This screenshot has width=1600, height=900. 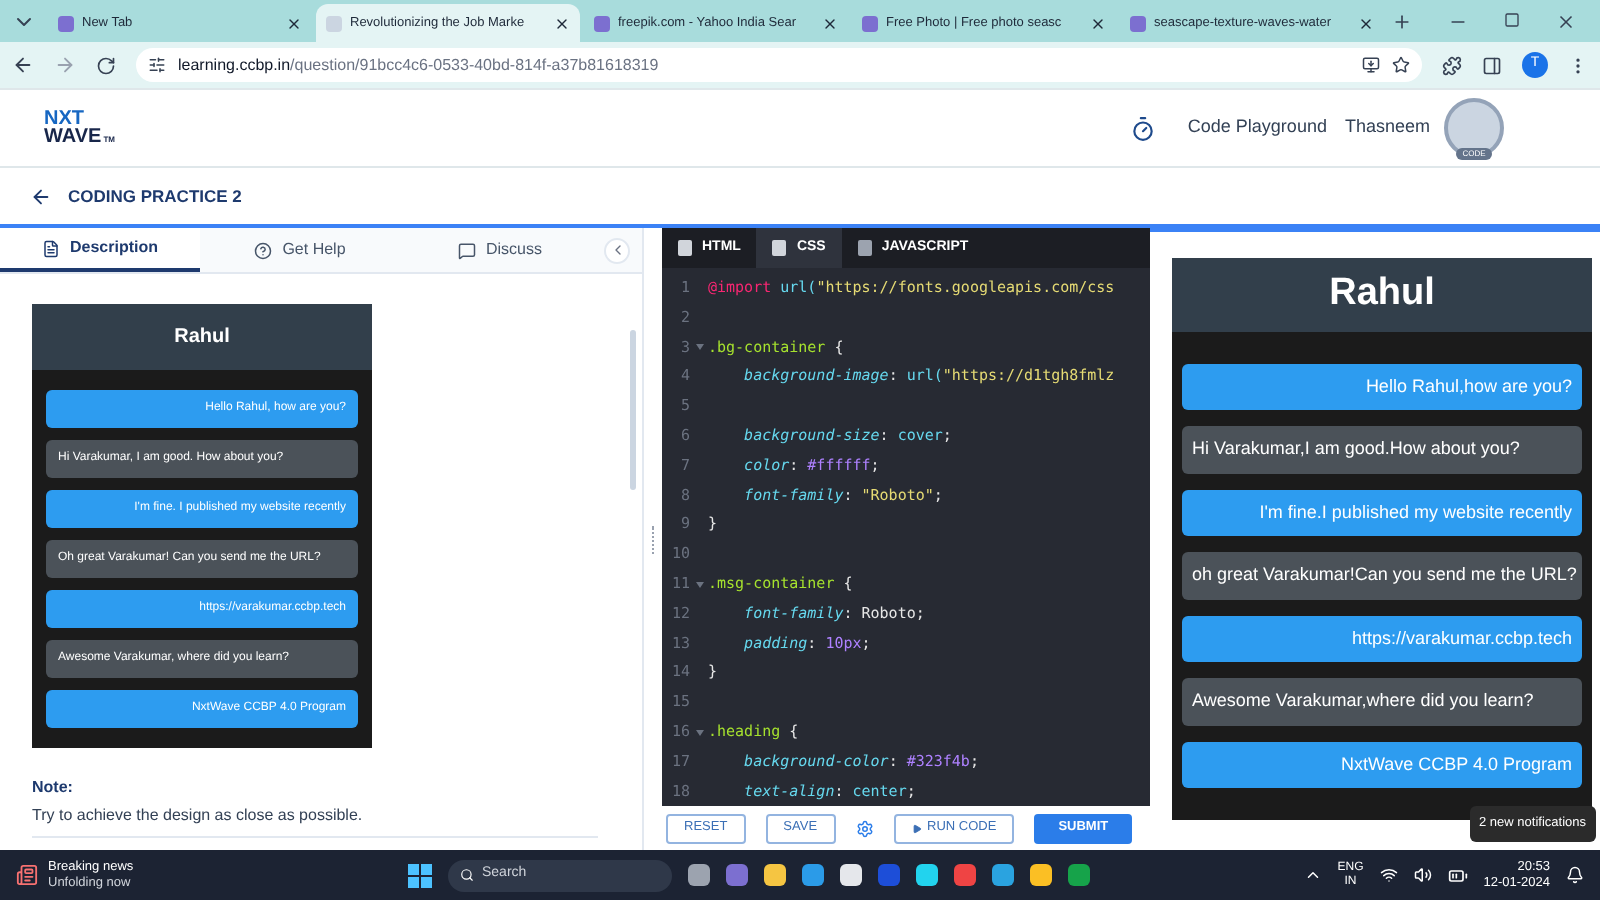 What do you see at coordinates (1382, 386) in the screenshot?
I see `chat-message: Hello Rahul,how are you?` at bounding box center [1382, 386].